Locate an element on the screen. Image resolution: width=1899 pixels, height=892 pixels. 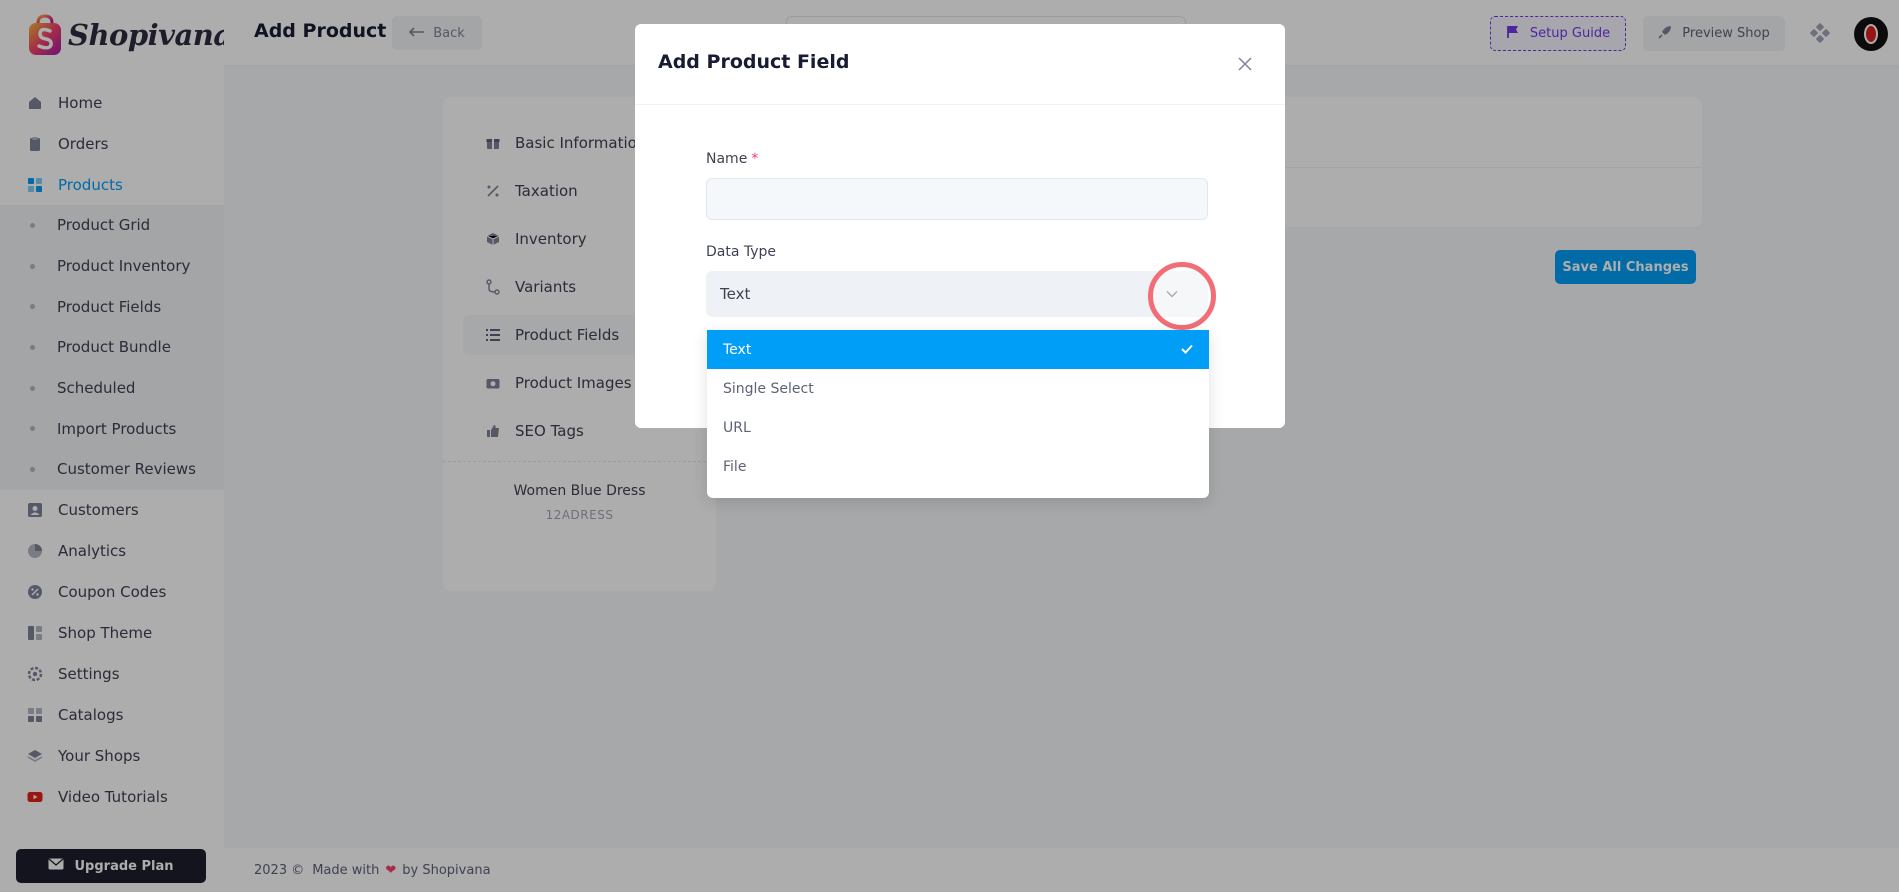
data-type-label: Data Type is located at coordinates (741, 252).